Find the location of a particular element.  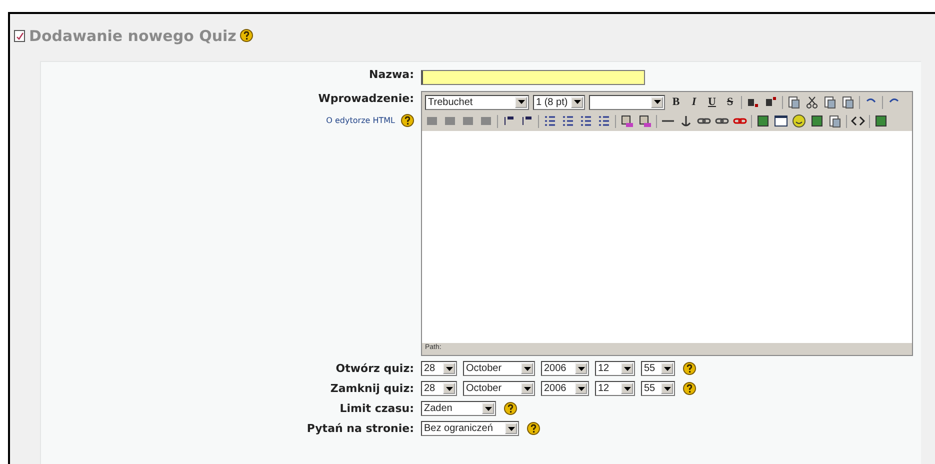

format-button: U is located at coordinates (712, 102).